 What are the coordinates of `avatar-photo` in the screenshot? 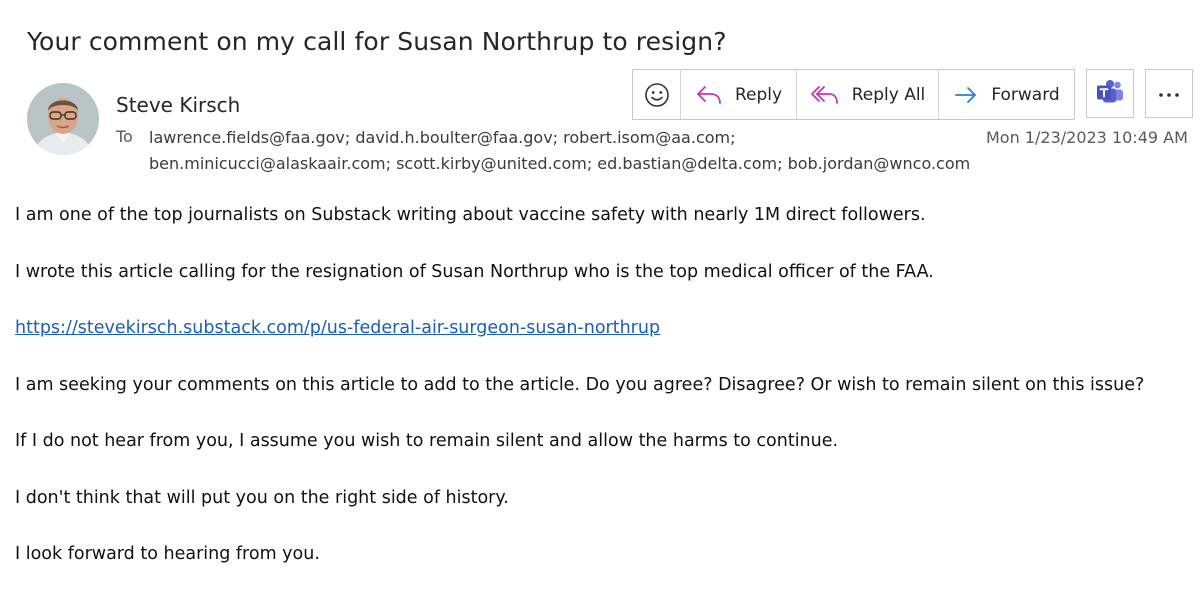 It's located at (63, 119).